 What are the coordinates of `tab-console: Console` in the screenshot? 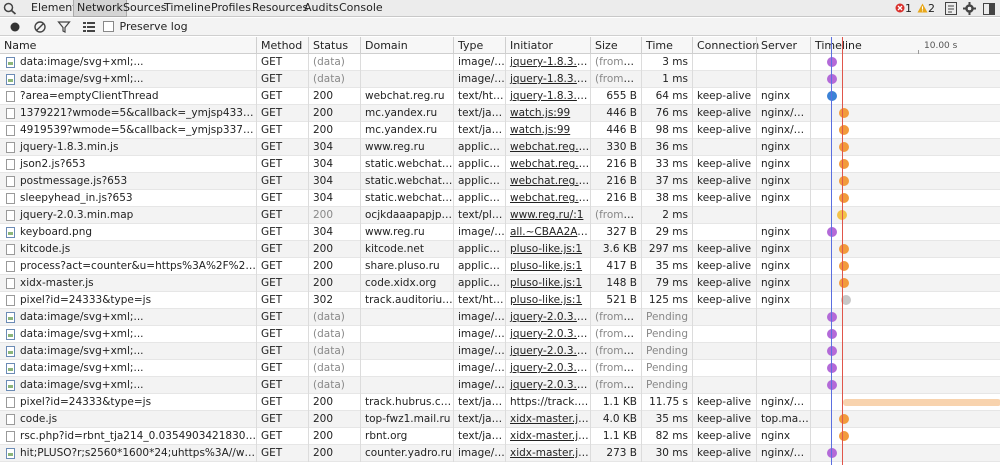 It's located at (361, 8).